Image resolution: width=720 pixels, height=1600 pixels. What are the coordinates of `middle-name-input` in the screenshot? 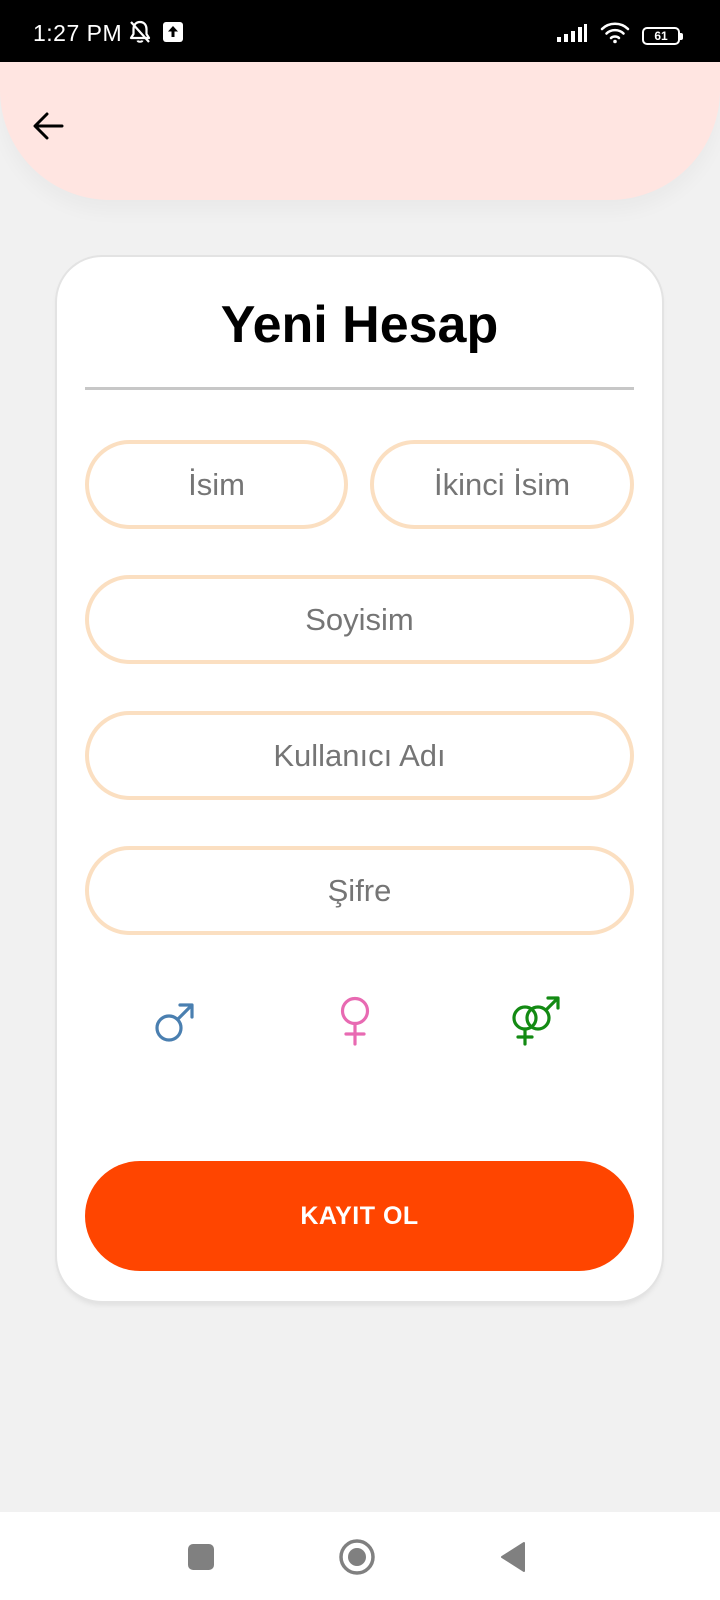 It's located at (502, 484).